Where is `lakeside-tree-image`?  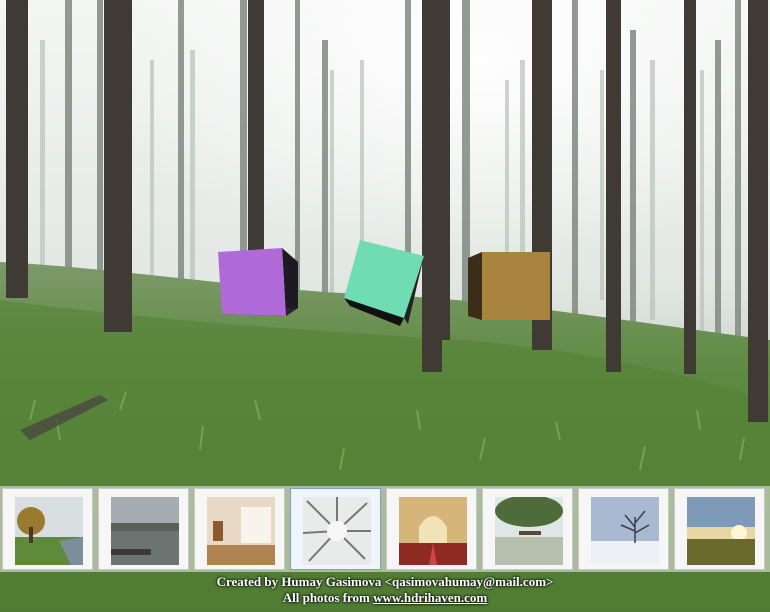 lakeside-tree-image is located at coordinates (529, 531).